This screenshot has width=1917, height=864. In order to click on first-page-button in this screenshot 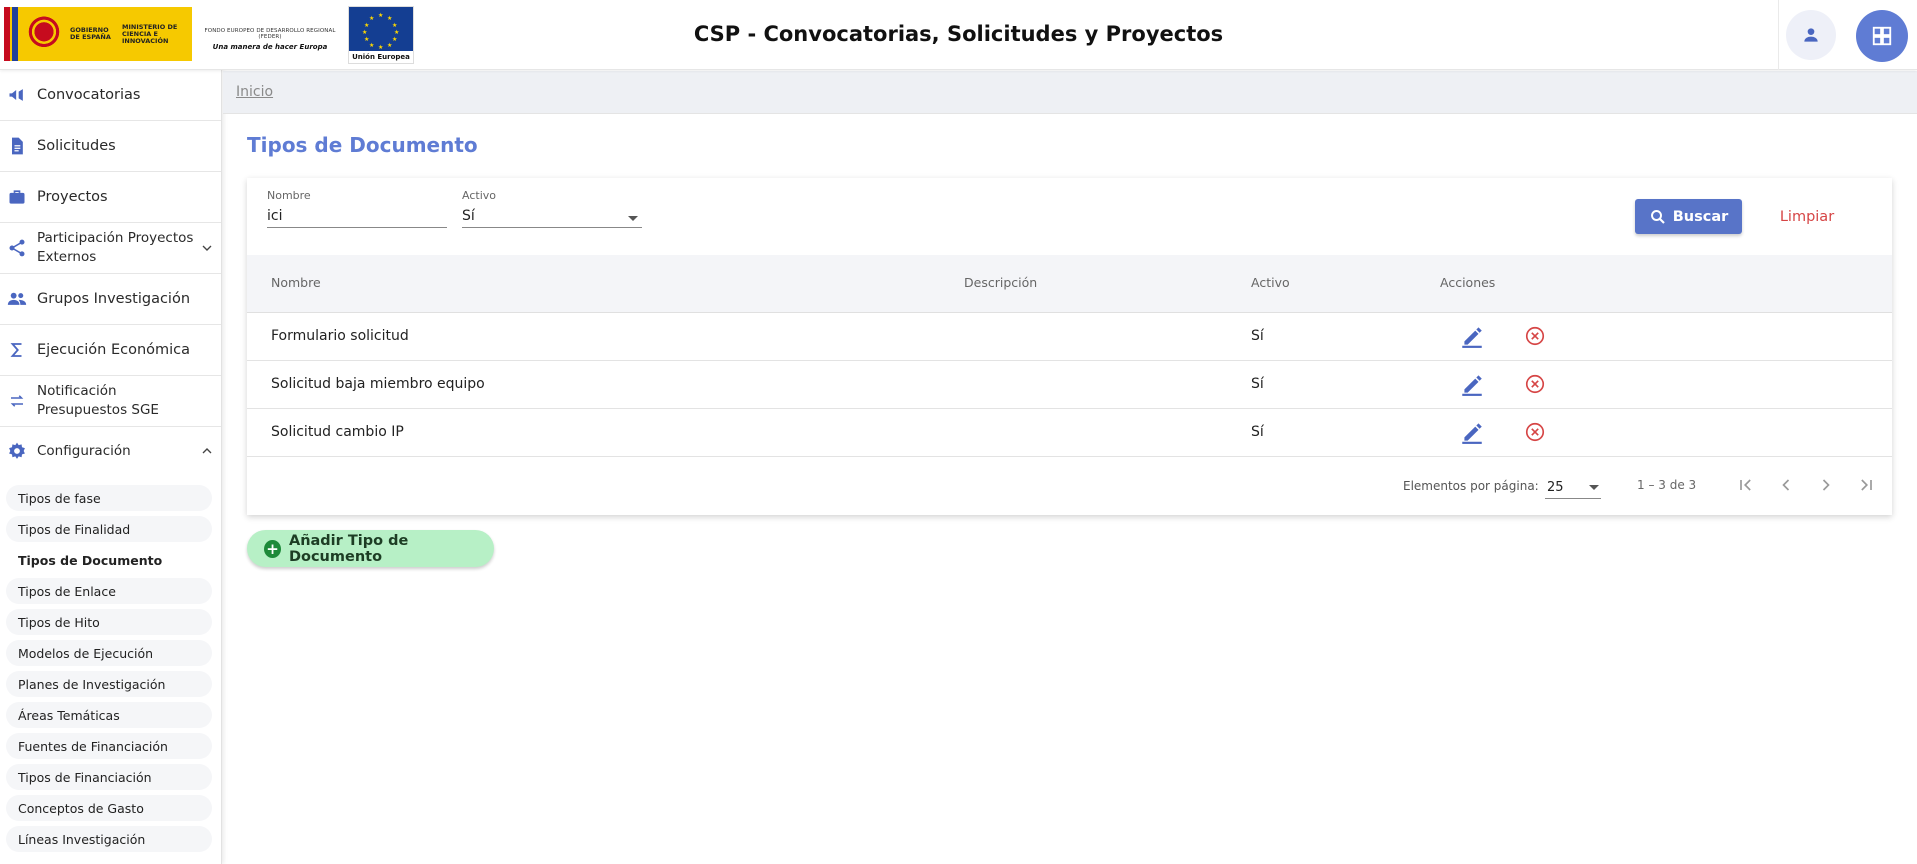, I will do `click(1746, 485)`.